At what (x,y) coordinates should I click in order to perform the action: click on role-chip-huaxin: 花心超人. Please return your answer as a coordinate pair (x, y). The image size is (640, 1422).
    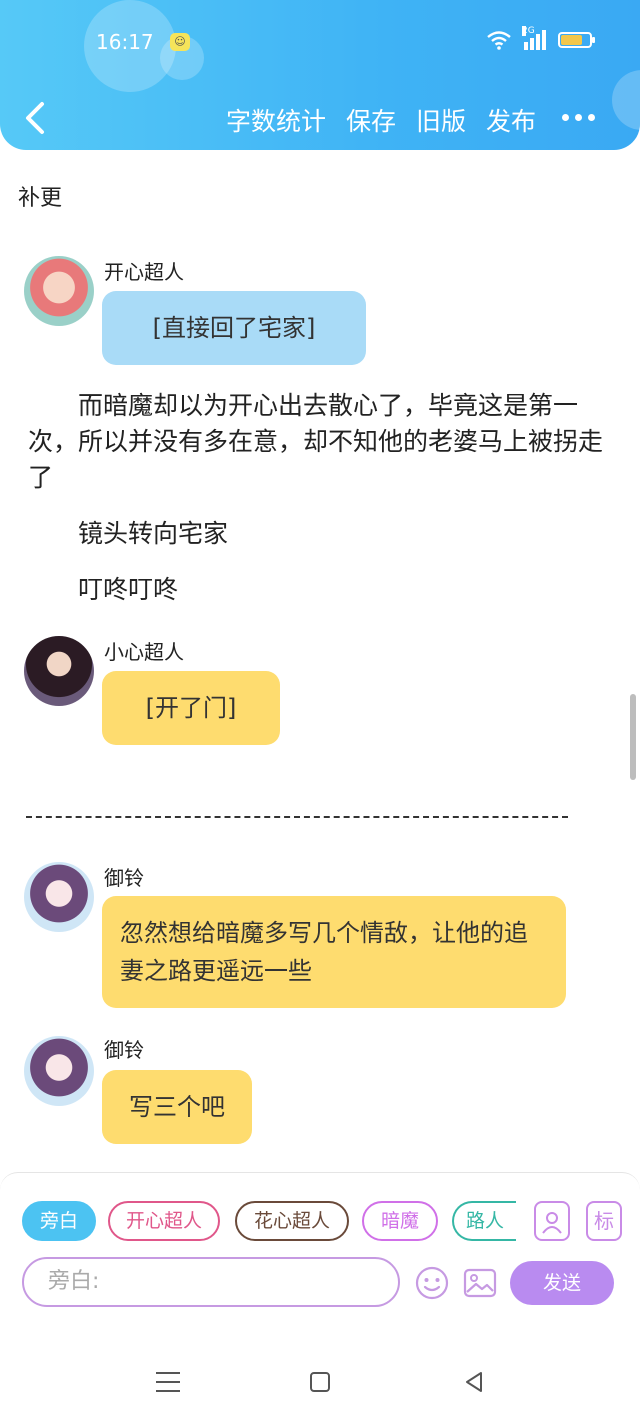
    Looking at the image, I should click on (292, 1221).